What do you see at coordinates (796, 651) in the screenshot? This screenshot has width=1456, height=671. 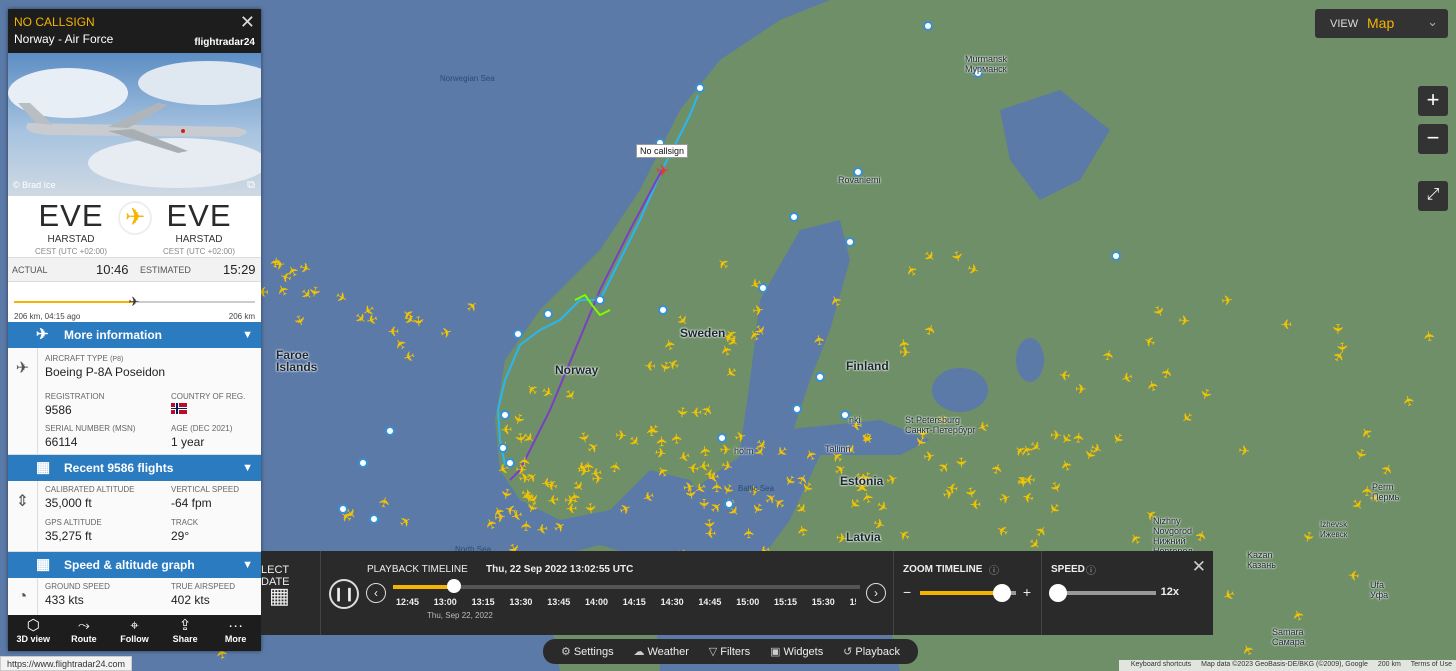 I see `widgets-button: ▣ Widgets` at bounding box center [796, 651].